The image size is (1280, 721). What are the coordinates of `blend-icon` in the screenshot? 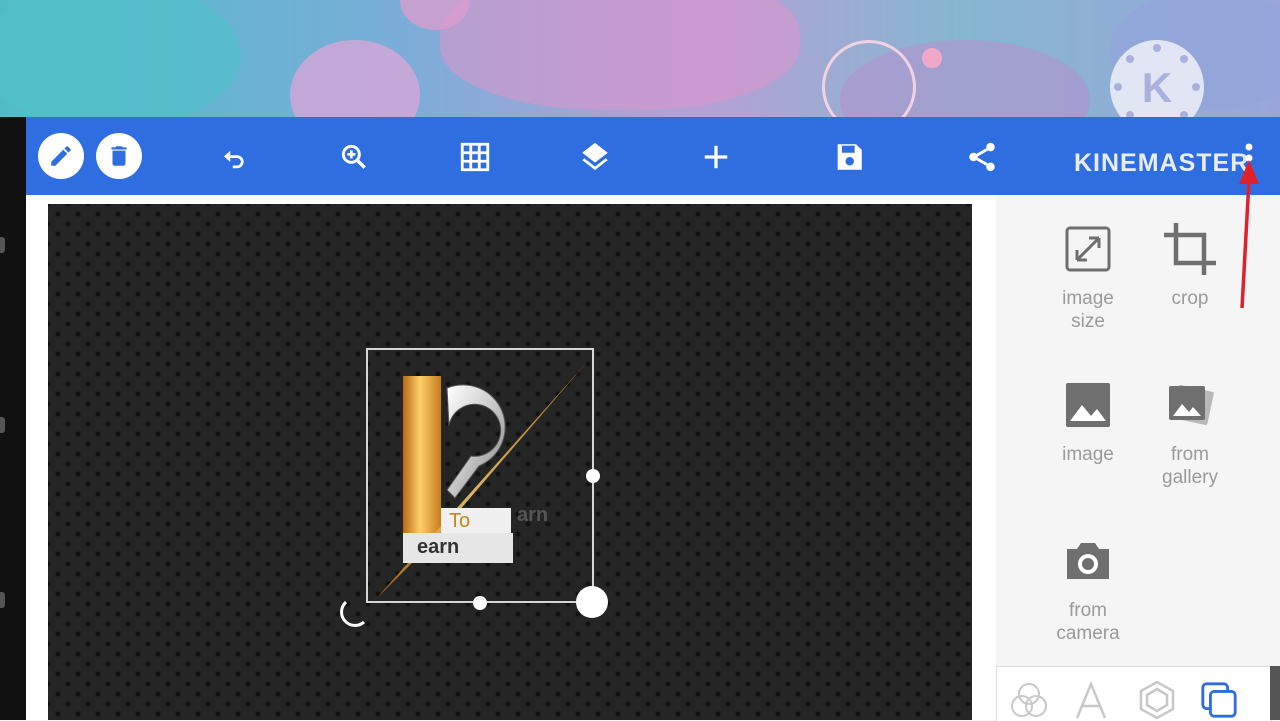 It's located at (1029, 700).